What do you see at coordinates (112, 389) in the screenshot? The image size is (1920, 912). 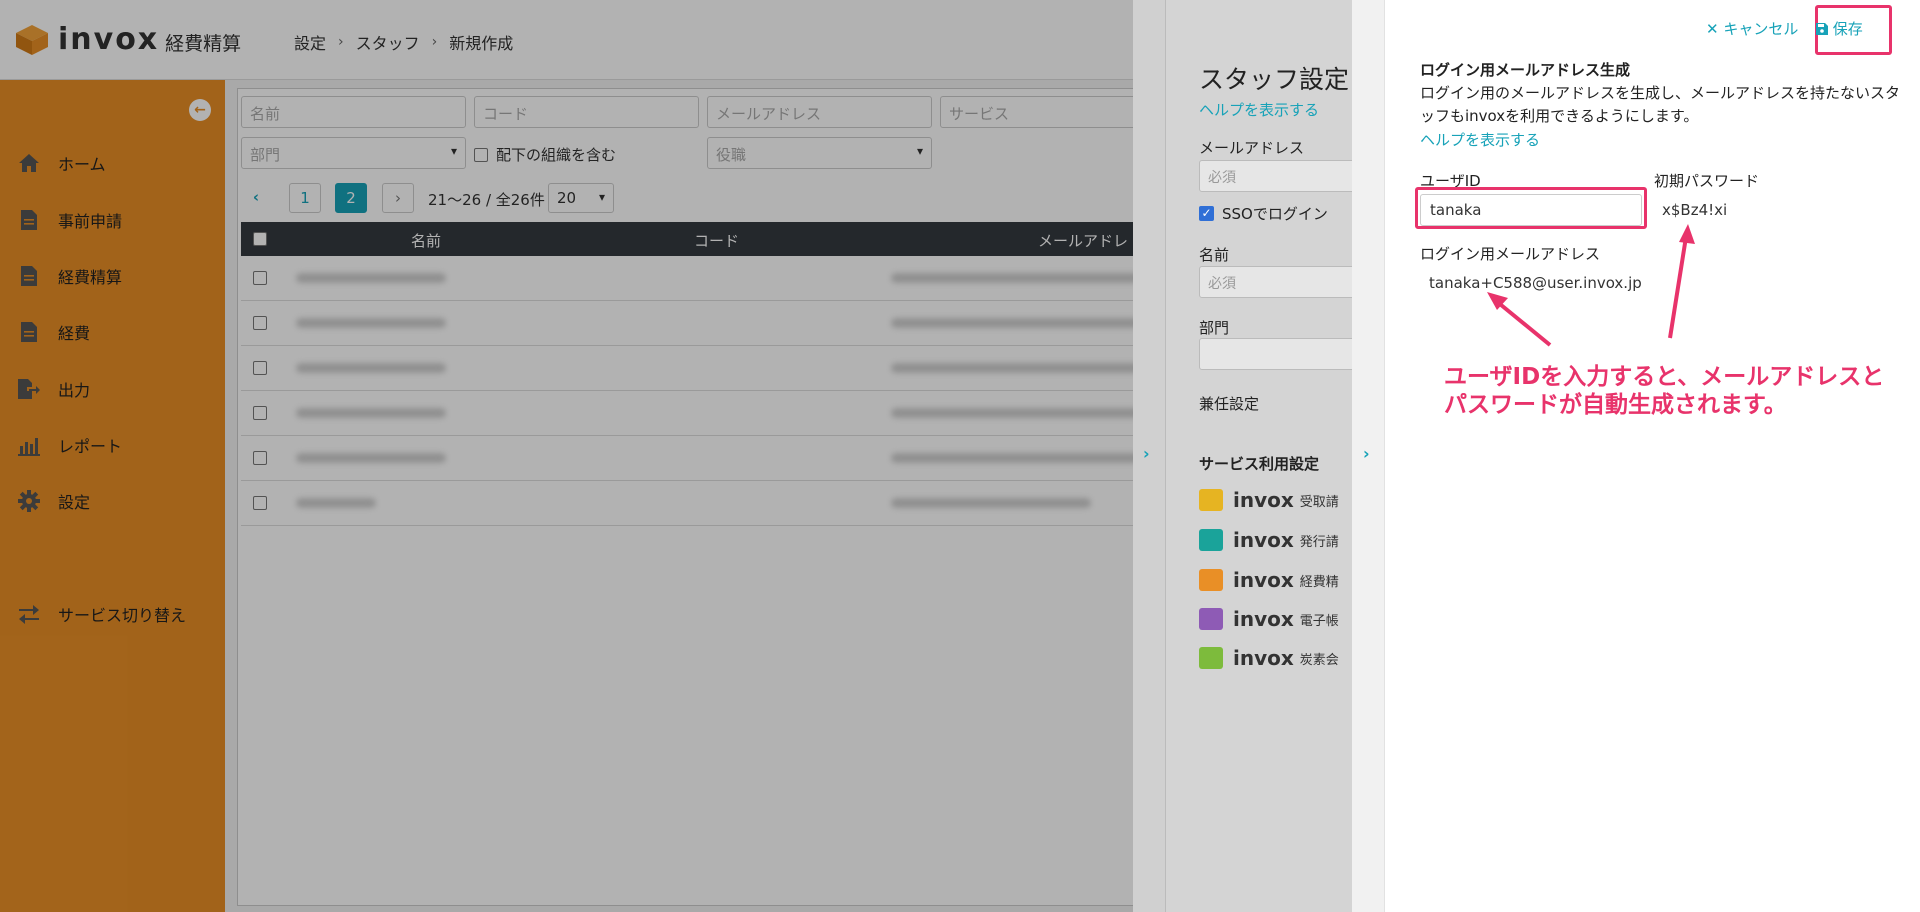 I see `sidebar-item-export: 出力` at bounding box center [112, 389].